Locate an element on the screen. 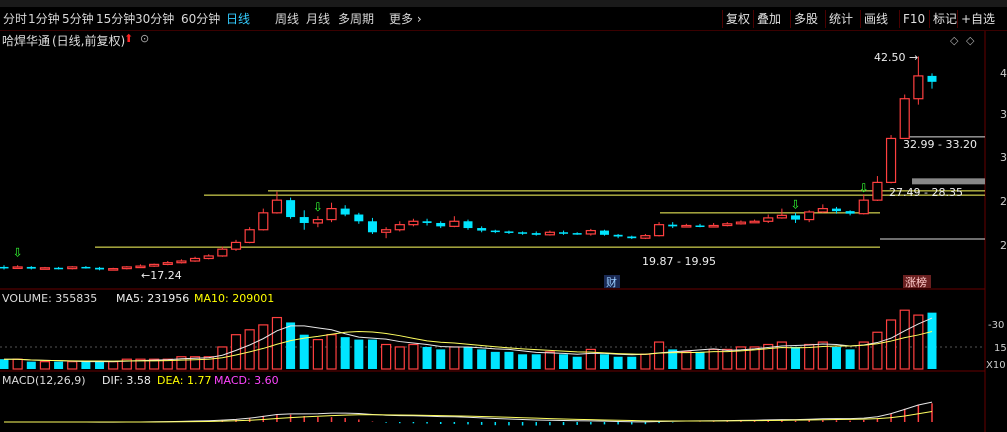 The height and width of the screenshot is (432, 1007). volume-ma5: MA5: 231956 is located at coordinates (152, 298).